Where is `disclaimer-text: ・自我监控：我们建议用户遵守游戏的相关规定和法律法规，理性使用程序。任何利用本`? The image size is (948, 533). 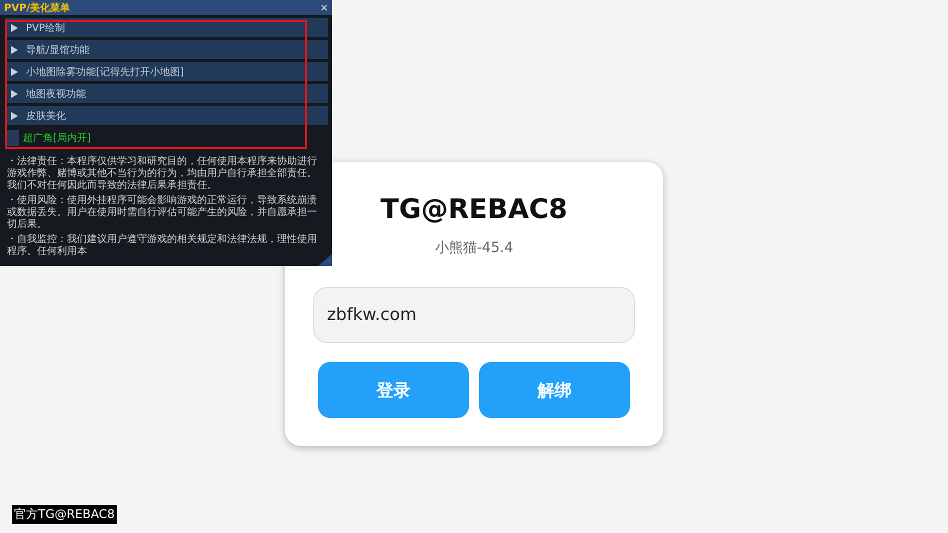 disclaimer-text: ・自我监控：我们建议用户遵守游戏的相关规定和法律法规，理性使用程序。任何利用本 is located at coordinates (162, 246).